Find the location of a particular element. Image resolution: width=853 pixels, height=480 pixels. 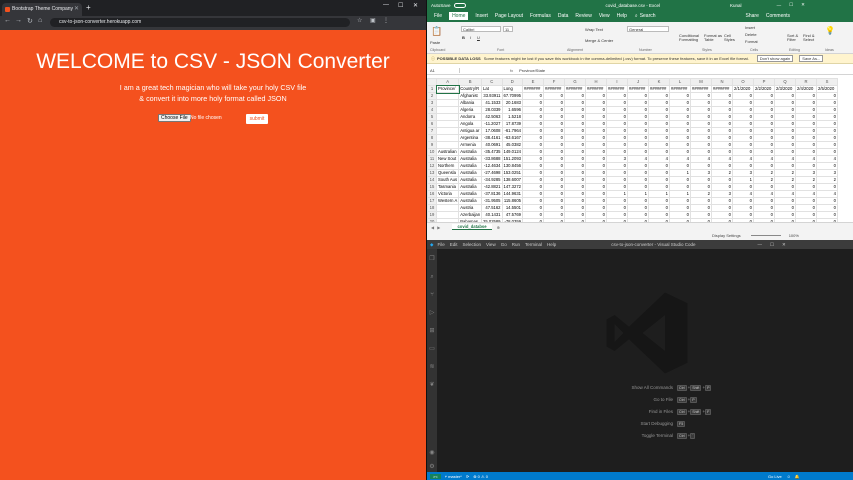

column-header: H is located at coordinates (595, 82).